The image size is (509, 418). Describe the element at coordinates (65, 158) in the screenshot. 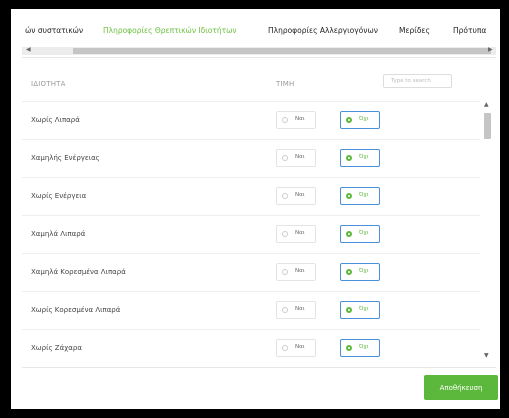

I see `property-name: Χαμηλής Ενέργειας` at that location.